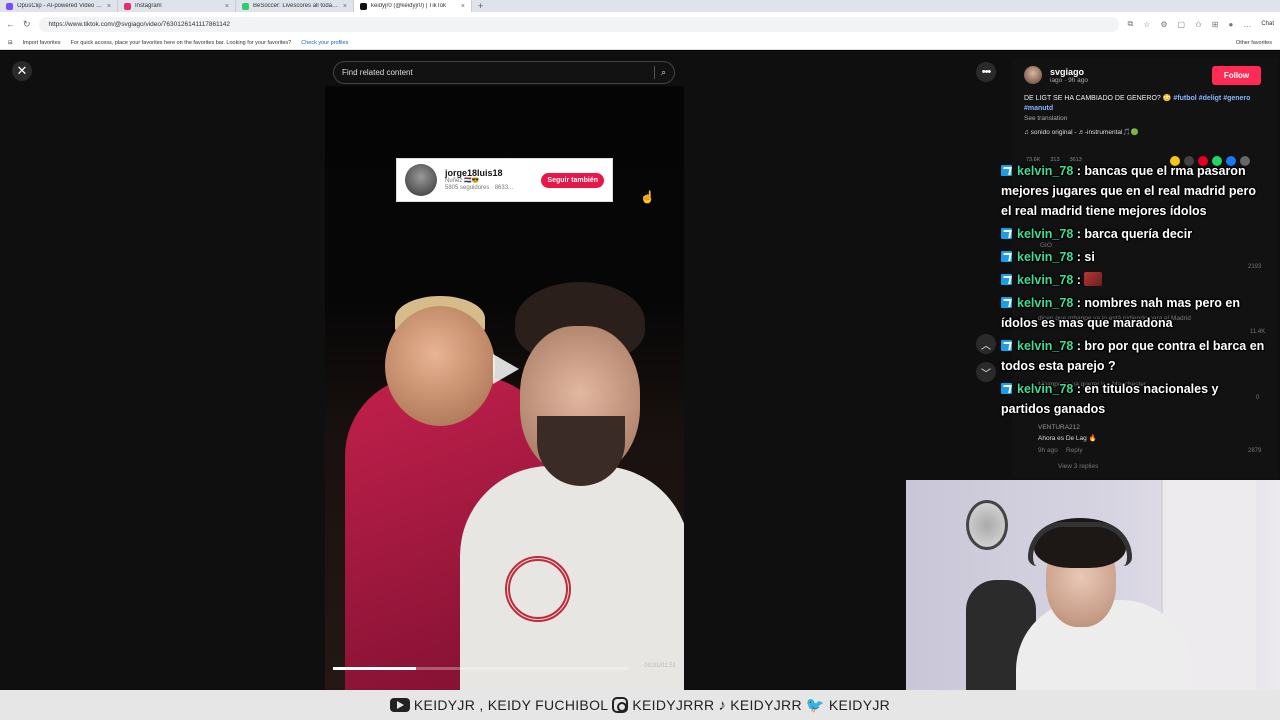 The height and width of the screenshot is (720, 1280). Describe the element at coordinates (480, 668) in the screenshot. I see `video-progress-bar` at that location.